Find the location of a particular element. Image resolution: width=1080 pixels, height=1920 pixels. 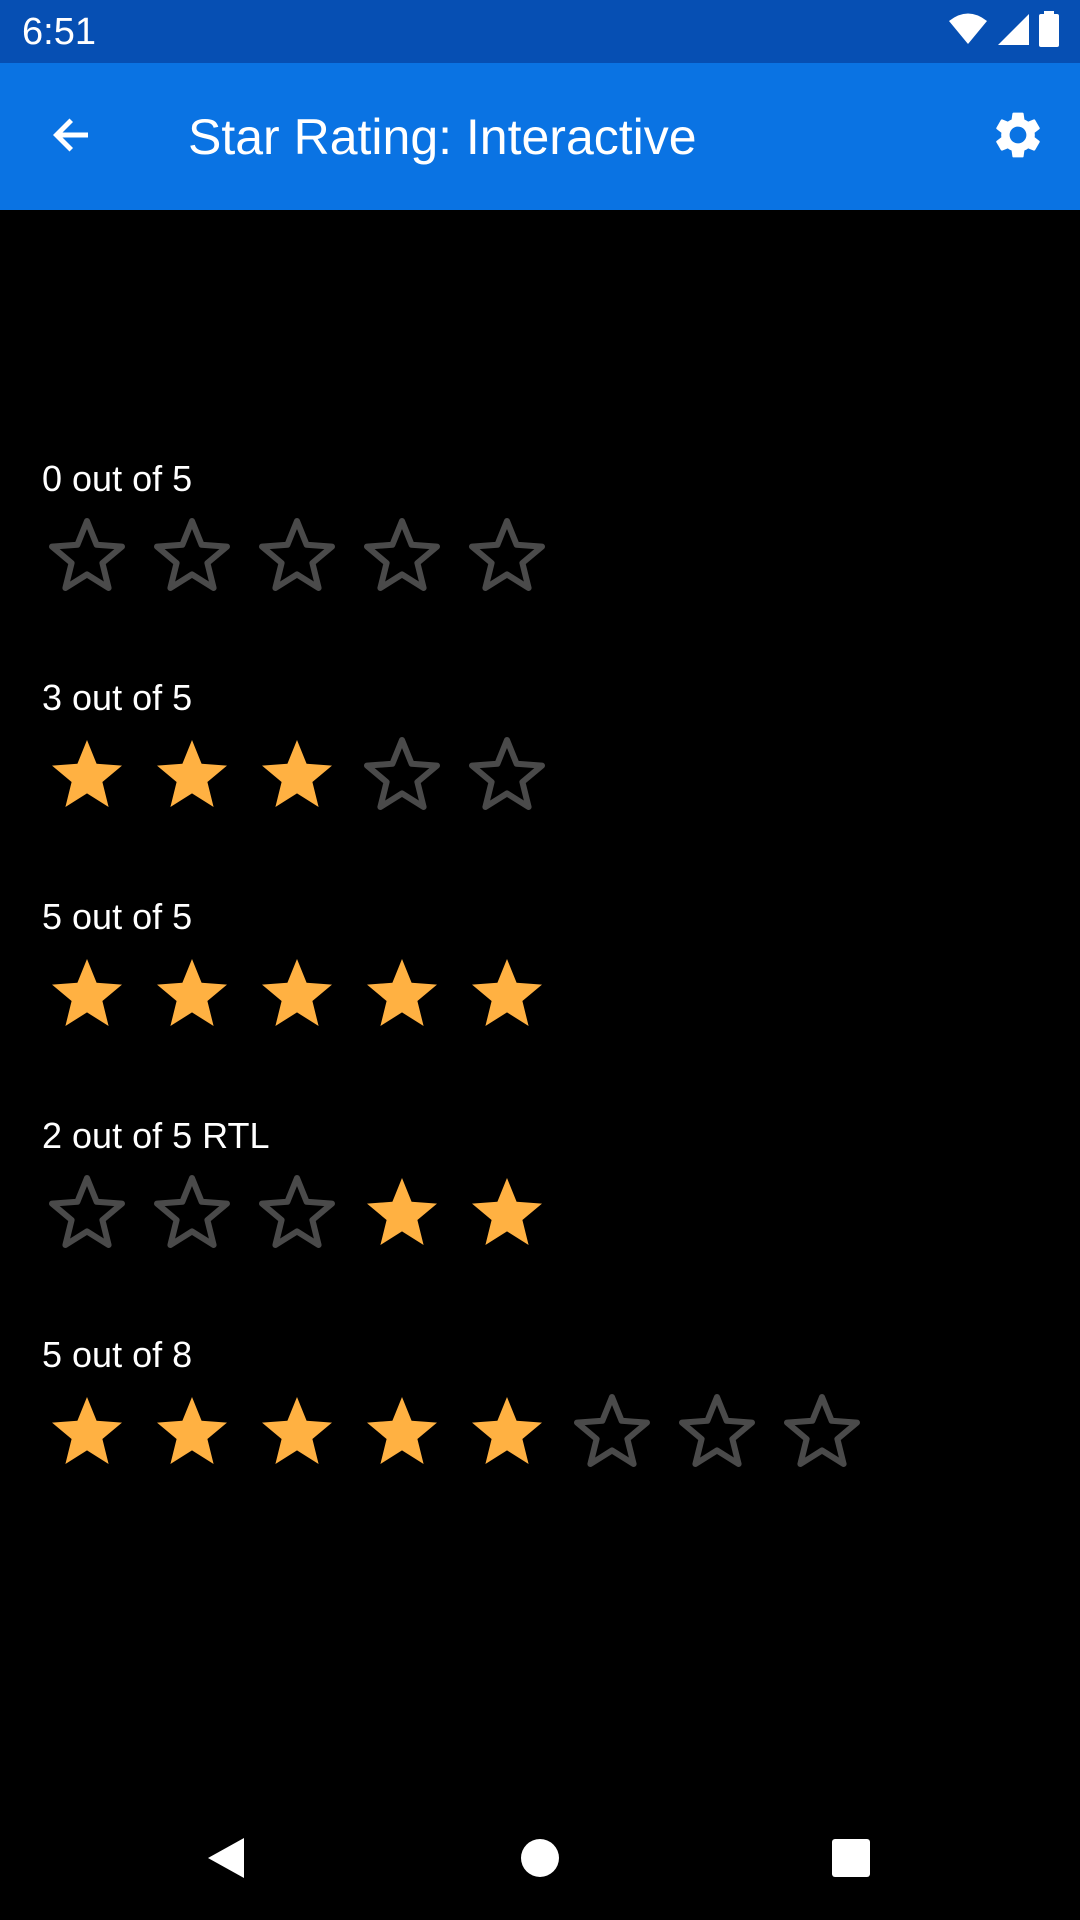

nav-home-button is located at coordinates (540, 1860).